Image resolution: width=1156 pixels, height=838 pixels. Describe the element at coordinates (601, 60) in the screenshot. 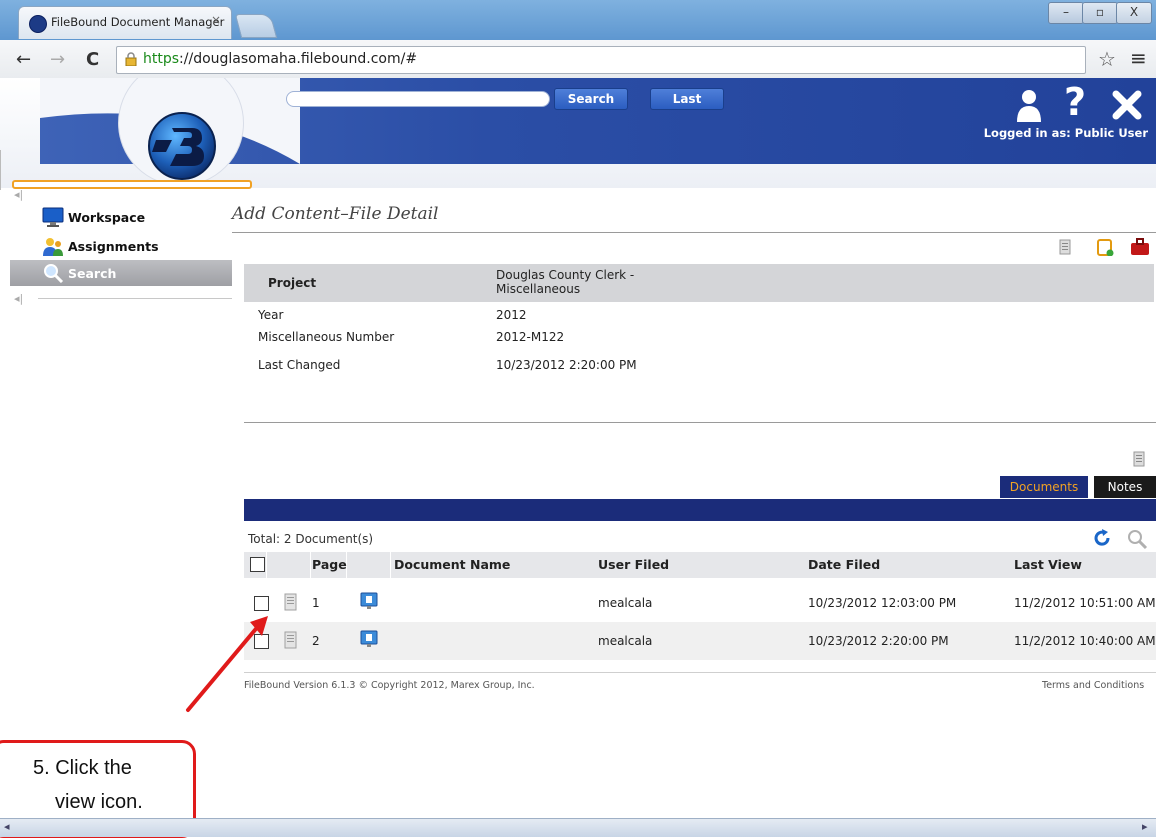

I see `address-bar: https://douglasomaha.filebound.com/#` at that location.